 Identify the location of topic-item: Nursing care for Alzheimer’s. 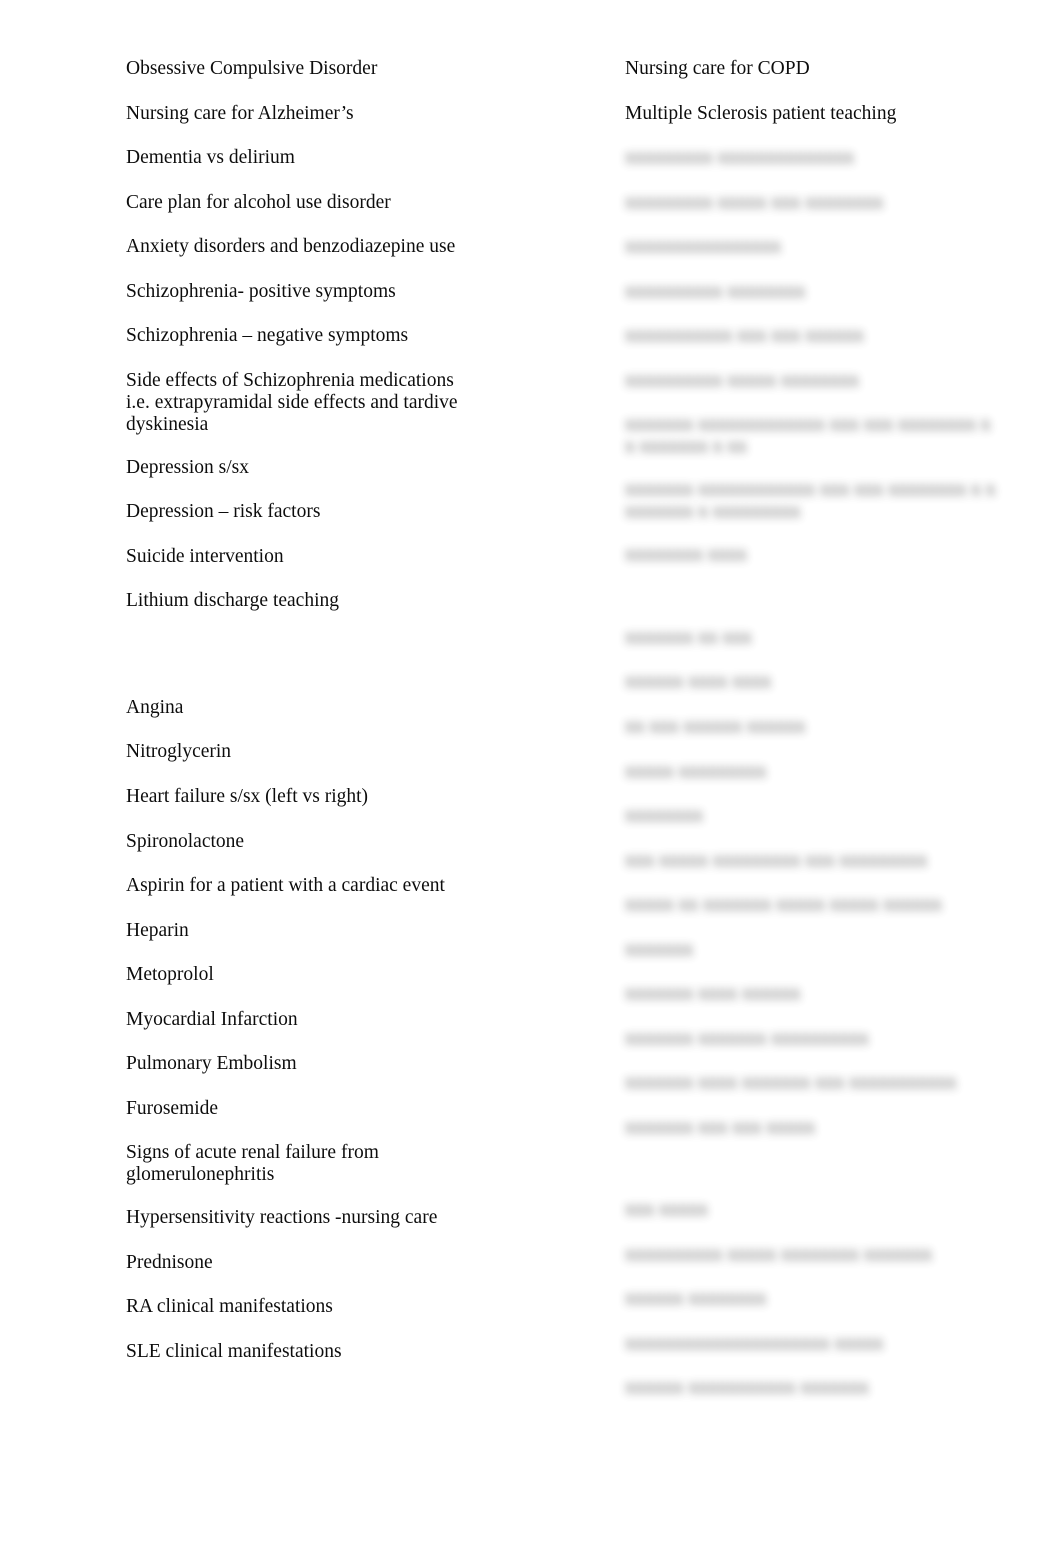
(240, 113).